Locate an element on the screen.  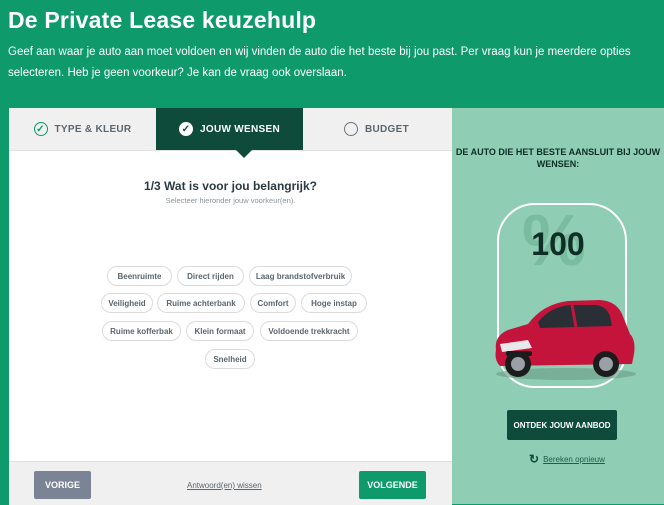
discover-offer-button: ONTDEK JOUW AANBOD is located at coordinates (562, 425).